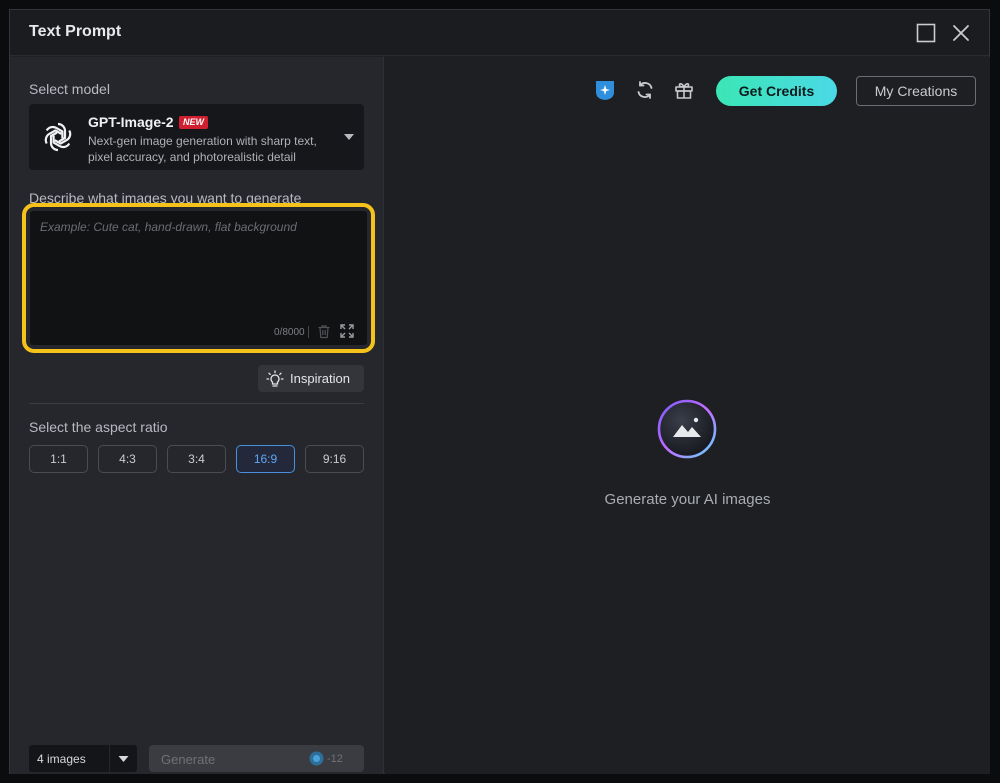 This screenshot has width=1000, height=783. I want to click on model-name: GPT-Image-2, so click(131, 122).